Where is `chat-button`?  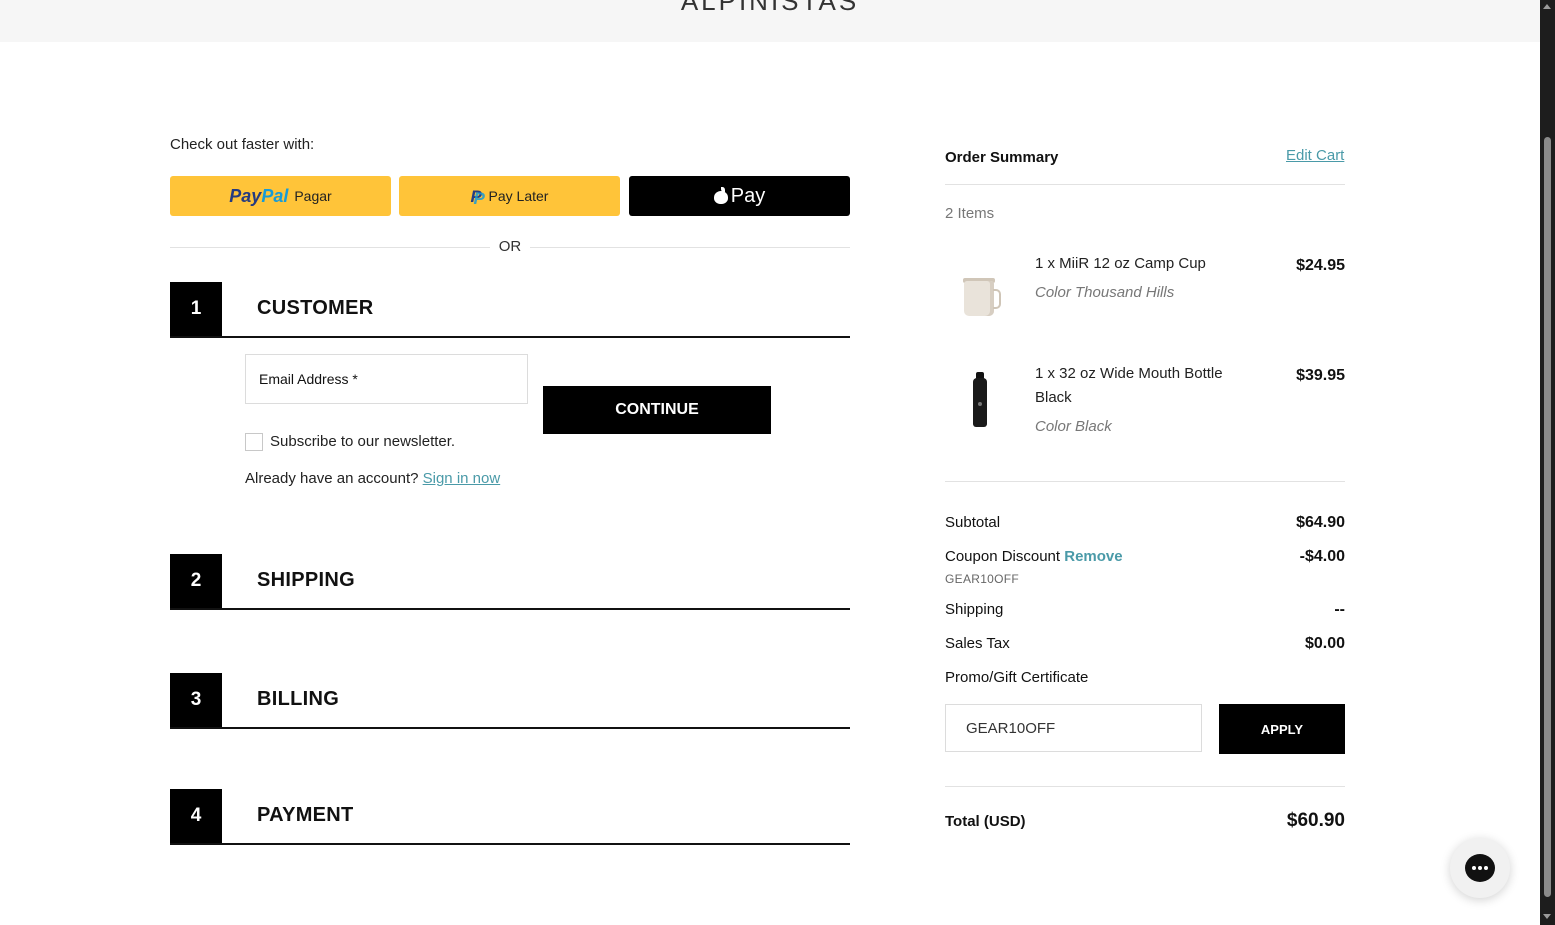
chat-button is located at coordinates (1480, 868).